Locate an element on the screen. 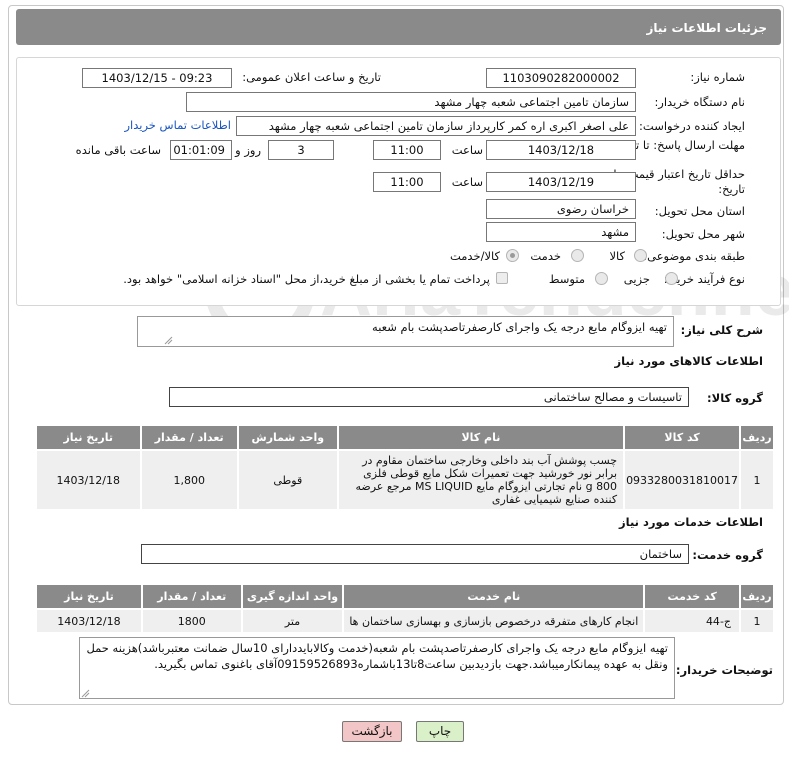 The height and width of the screenshot is (757, 789). city-field: مشهد is located at coordinates (561, 232).